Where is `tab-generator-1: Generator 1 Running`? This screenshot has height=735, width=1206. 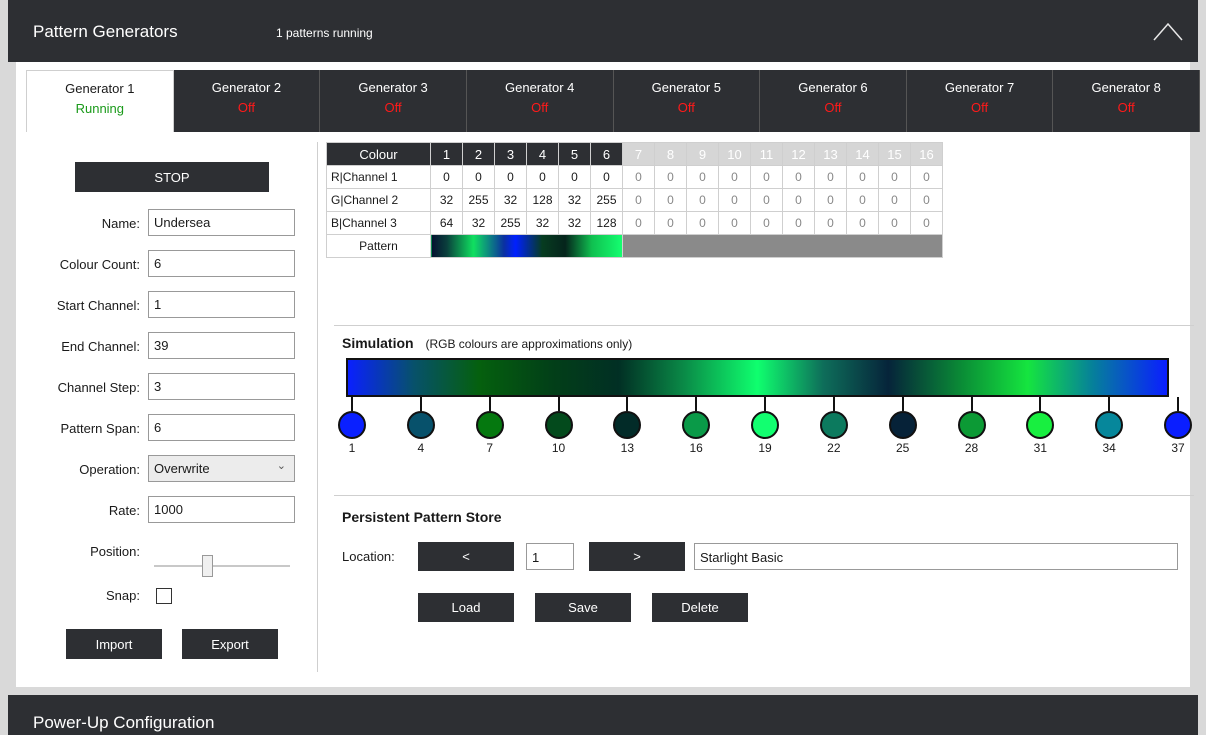
tab-generator-1: Generator 1 Running is located at coordinates (100, 101).